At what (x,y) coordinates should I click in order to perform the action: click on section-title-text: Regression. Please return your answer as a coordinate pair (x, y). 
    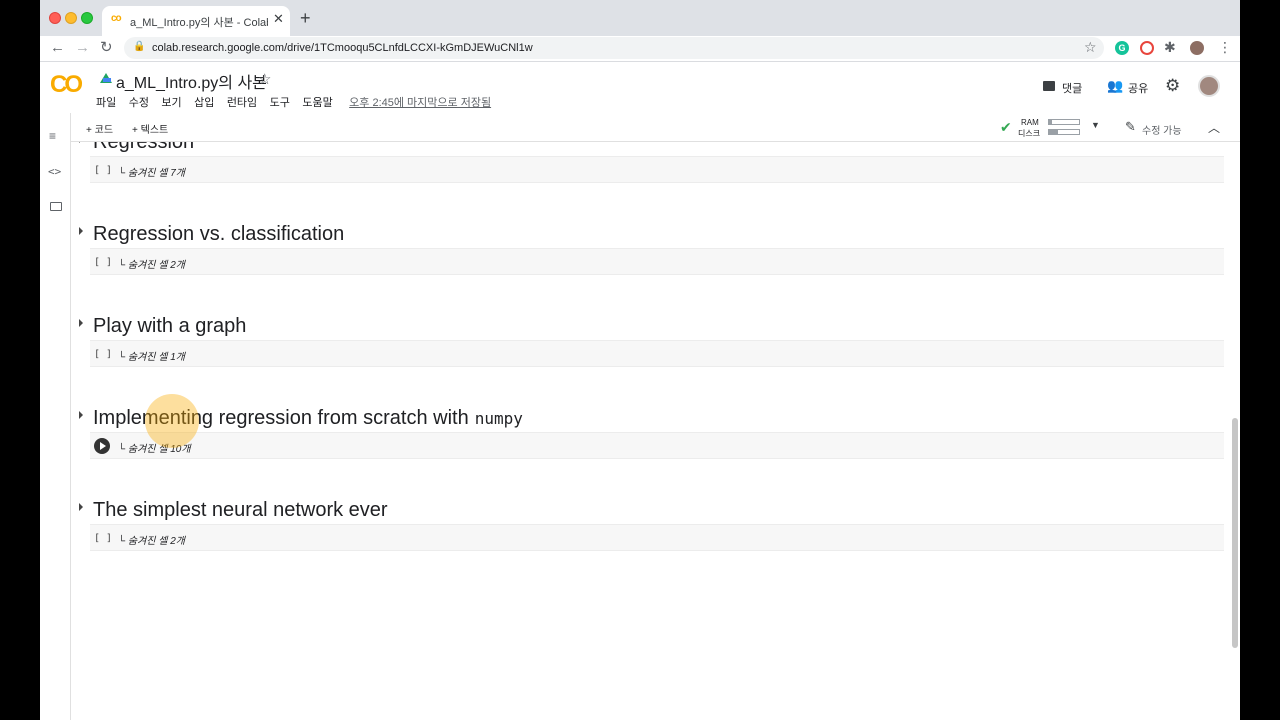
    Looking at the image, I should click on (144, 147).